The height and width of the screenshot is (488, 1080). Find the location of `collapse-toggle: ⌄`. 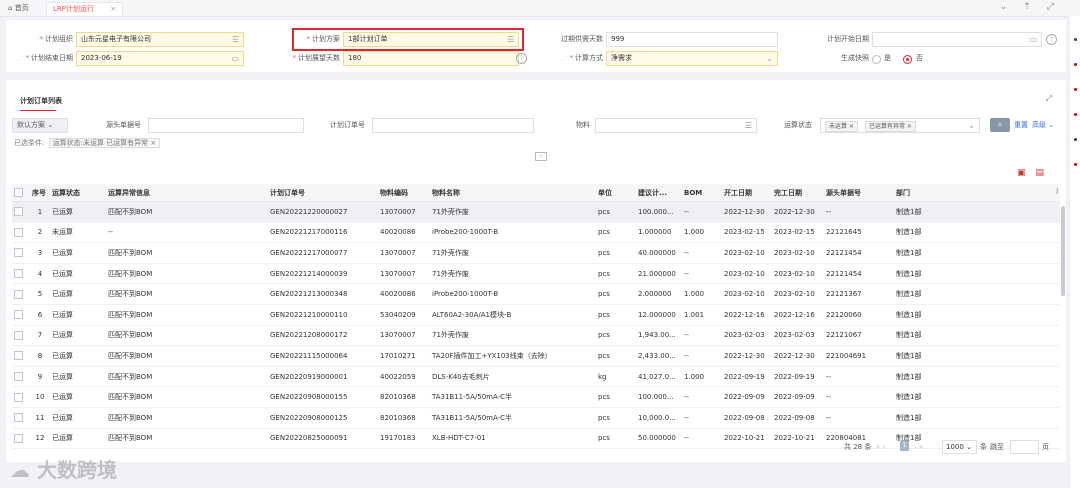

collapse-toggle: ⌄ is located at coordinates (541, 156).